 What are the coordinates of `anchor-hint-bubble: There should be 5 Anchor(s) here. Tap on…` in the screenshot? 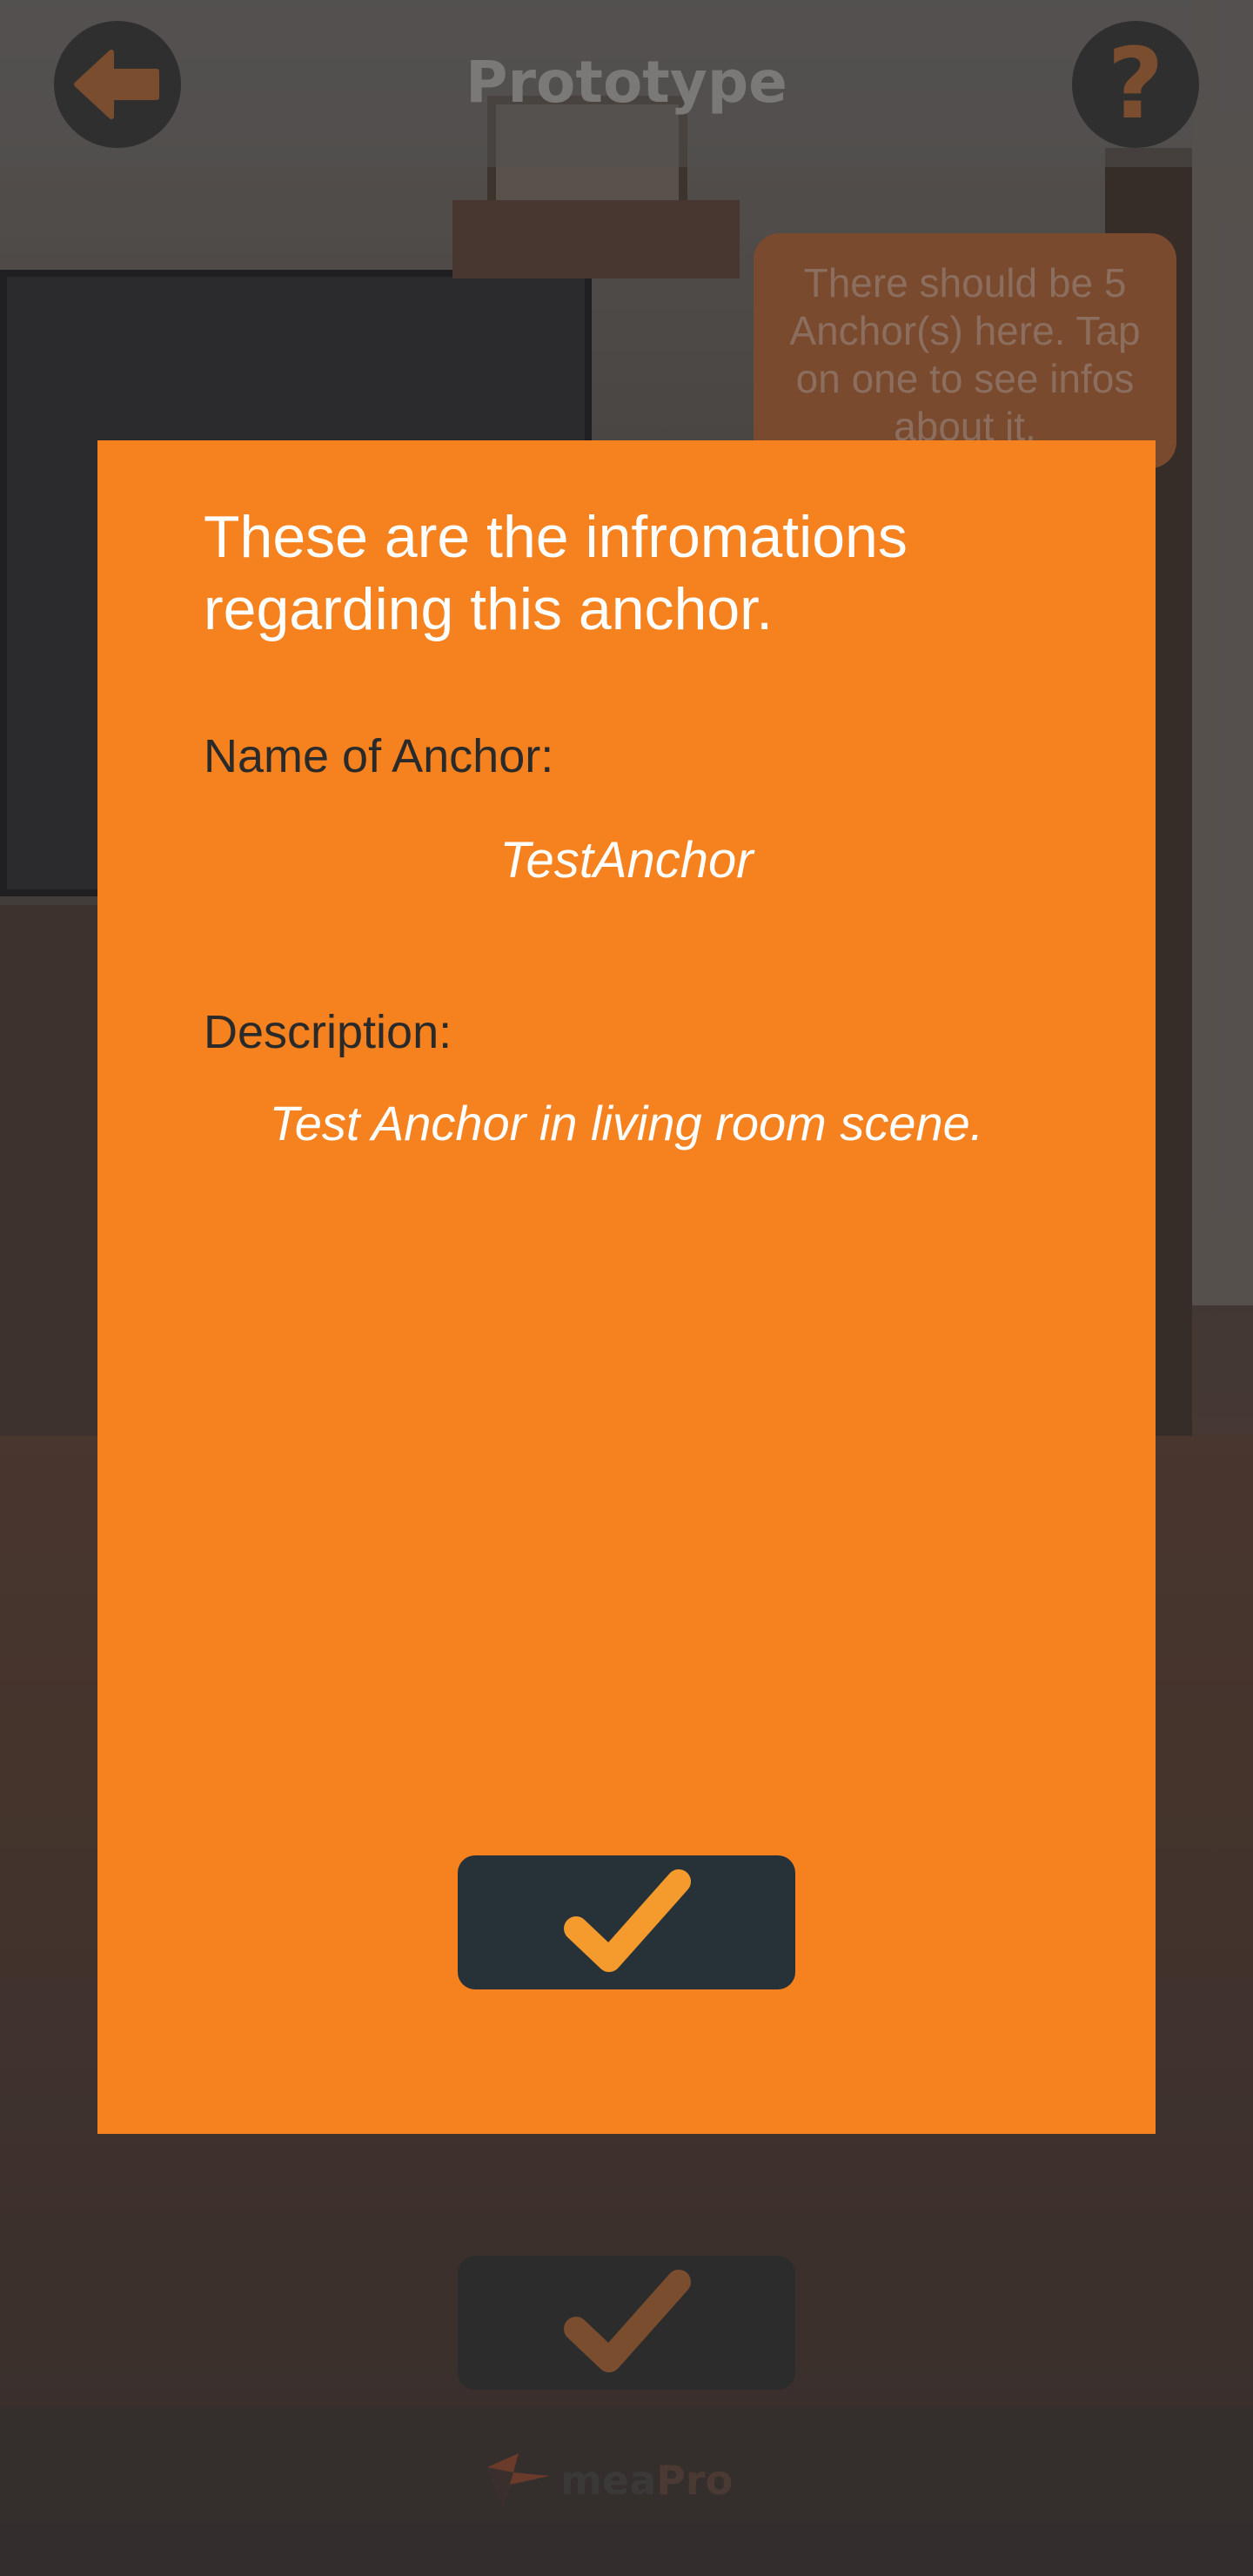 It's located at (965, 350).